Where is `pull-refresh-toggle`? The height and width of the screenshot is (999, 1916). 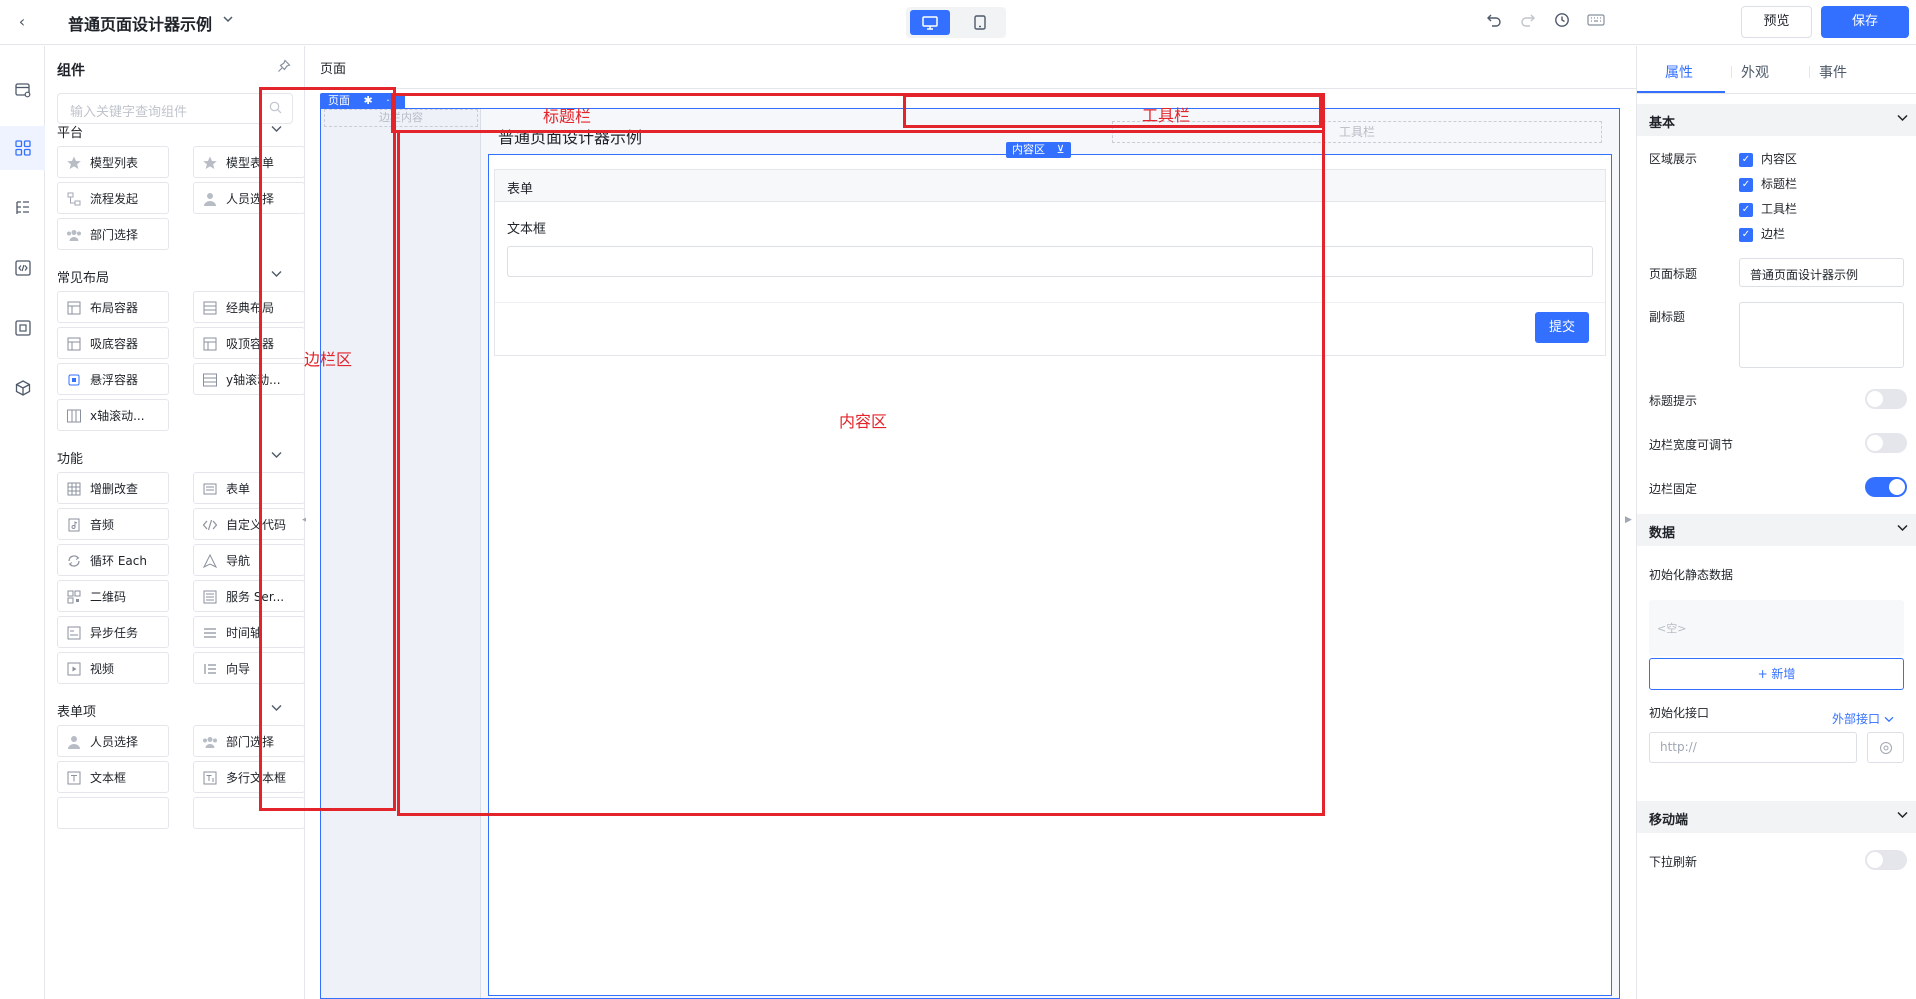
pull-refresh-toggle is located at coordinates (1886, 860).